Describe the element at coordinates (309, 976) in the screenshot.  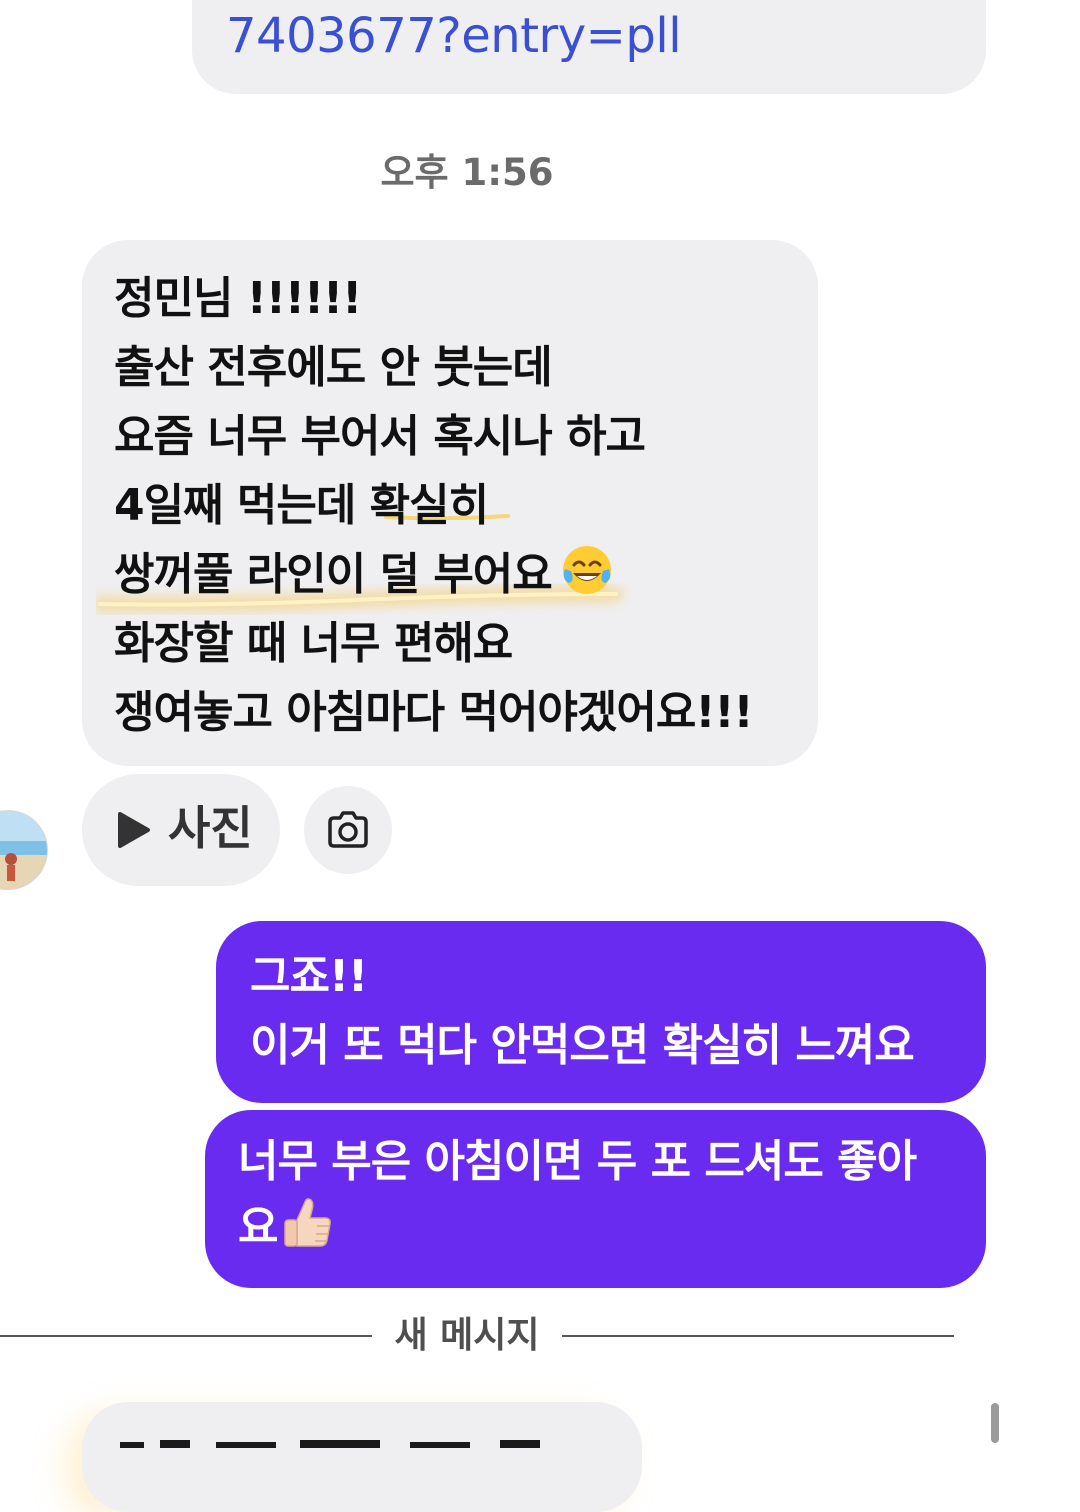
I see `message-line: 그죠!!` at that location.